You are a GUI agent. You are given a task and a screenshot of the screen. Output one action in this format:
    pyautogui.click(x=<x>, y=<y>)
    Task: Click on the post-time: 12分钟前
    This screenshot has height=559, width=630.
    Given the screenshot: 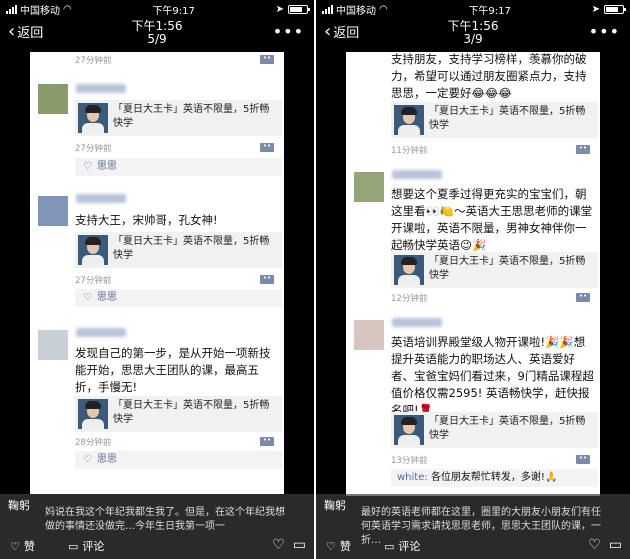 What is the action you would take?
    pyautogui.click(x=409, y=299)
    